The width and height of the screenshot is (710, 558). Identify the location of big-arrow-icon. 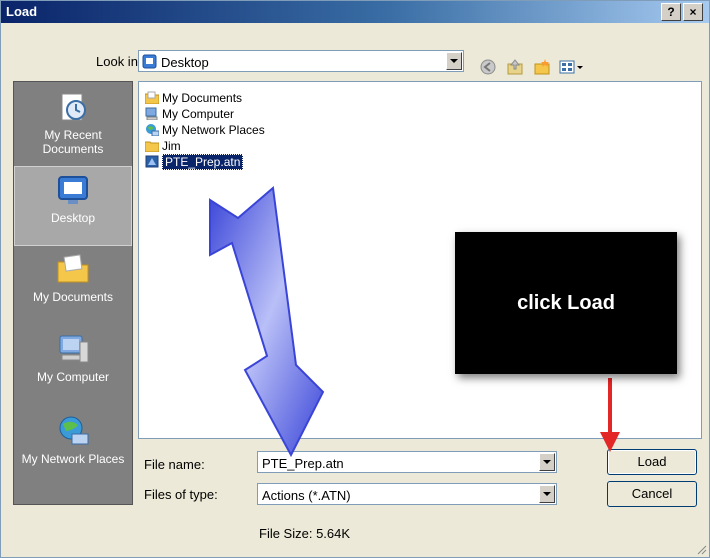
(267, 322).